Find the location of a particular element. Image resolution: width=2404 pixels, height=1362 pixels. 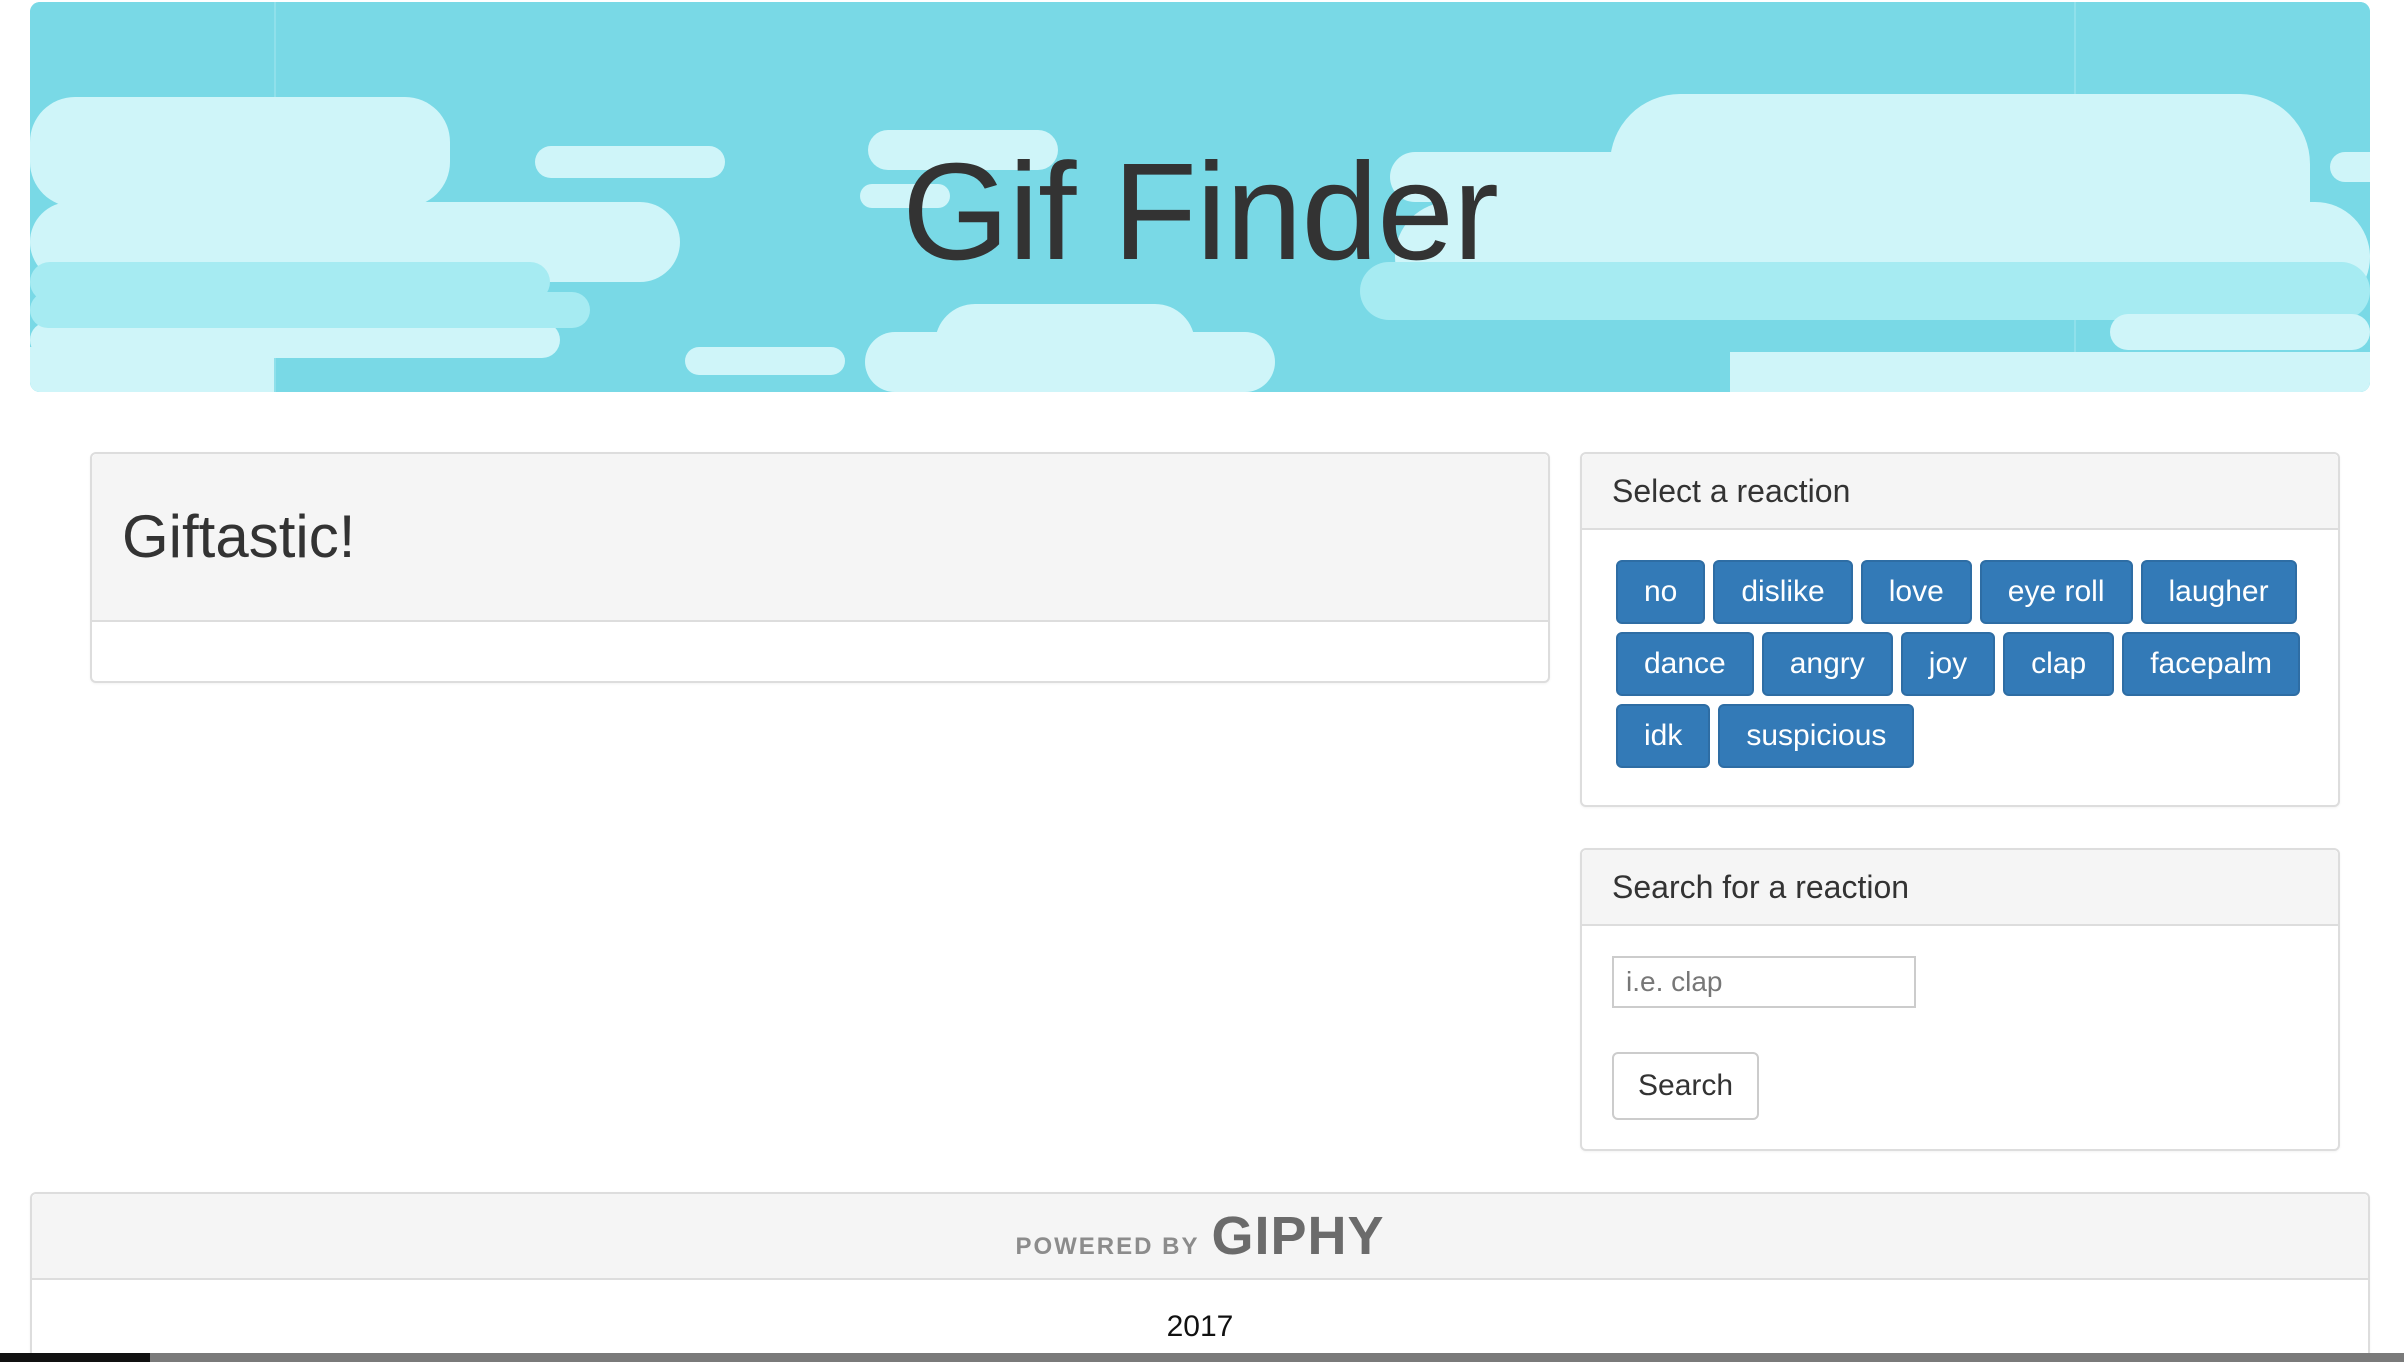

reaction-button-facepalm: facepalm is located at coordinates (2211, 664).